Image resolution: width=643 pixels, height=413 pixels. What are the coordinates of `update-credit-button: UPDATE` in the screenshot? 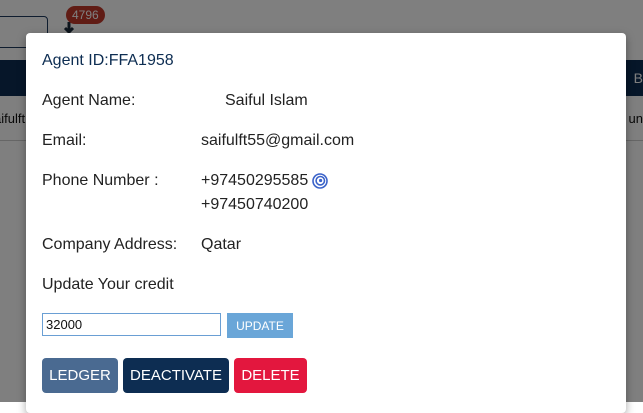 It's located at (260, 325).